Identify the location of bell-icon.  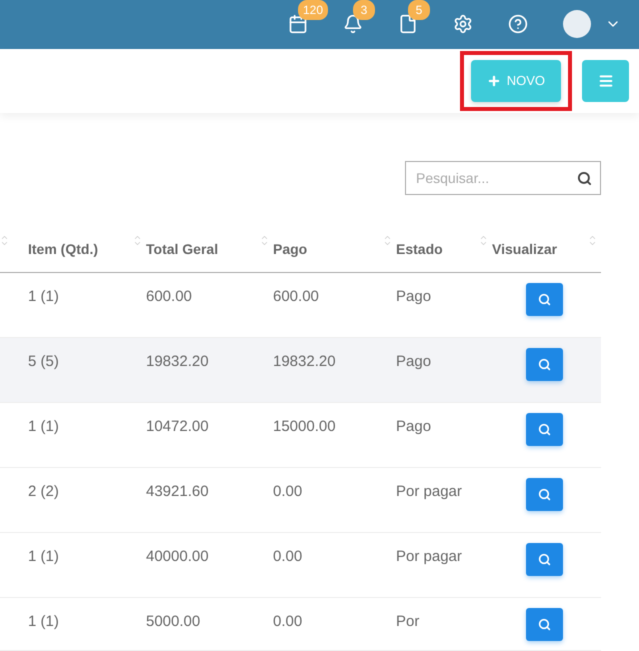
(352, 24).